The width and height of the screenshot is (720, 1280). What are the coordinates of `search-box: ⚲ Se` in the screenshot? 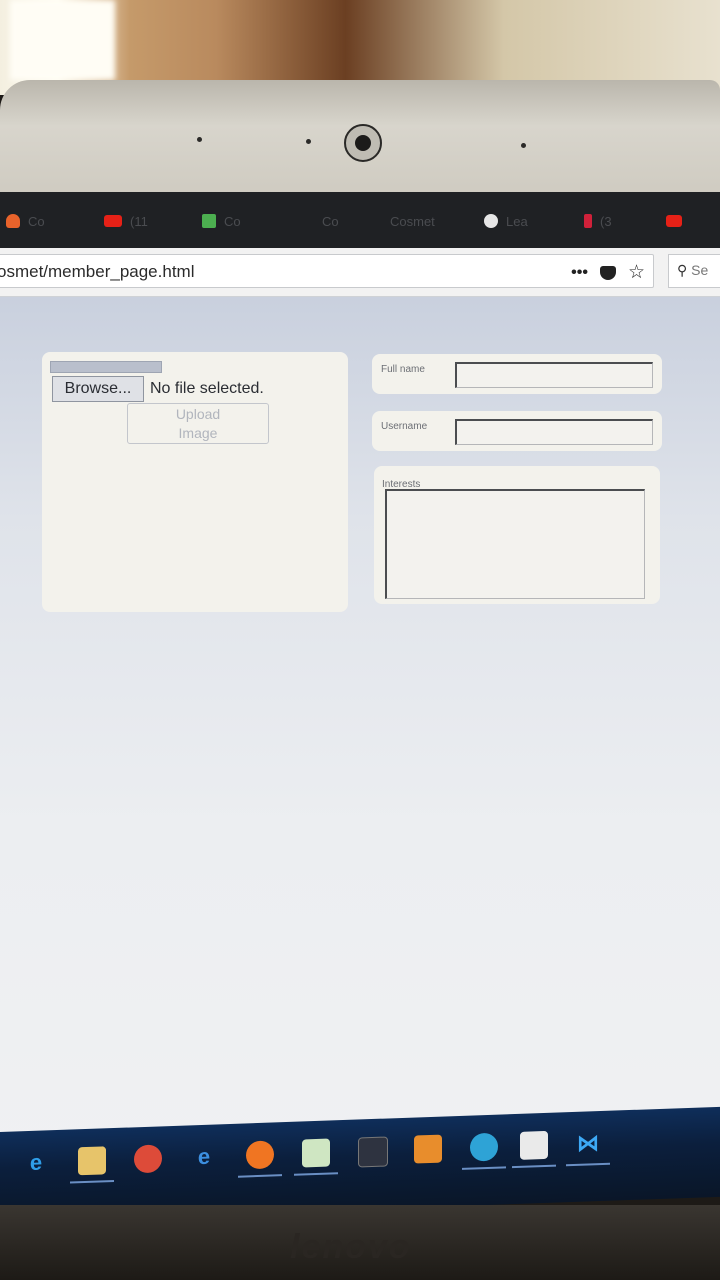 It's located at (694, 271).